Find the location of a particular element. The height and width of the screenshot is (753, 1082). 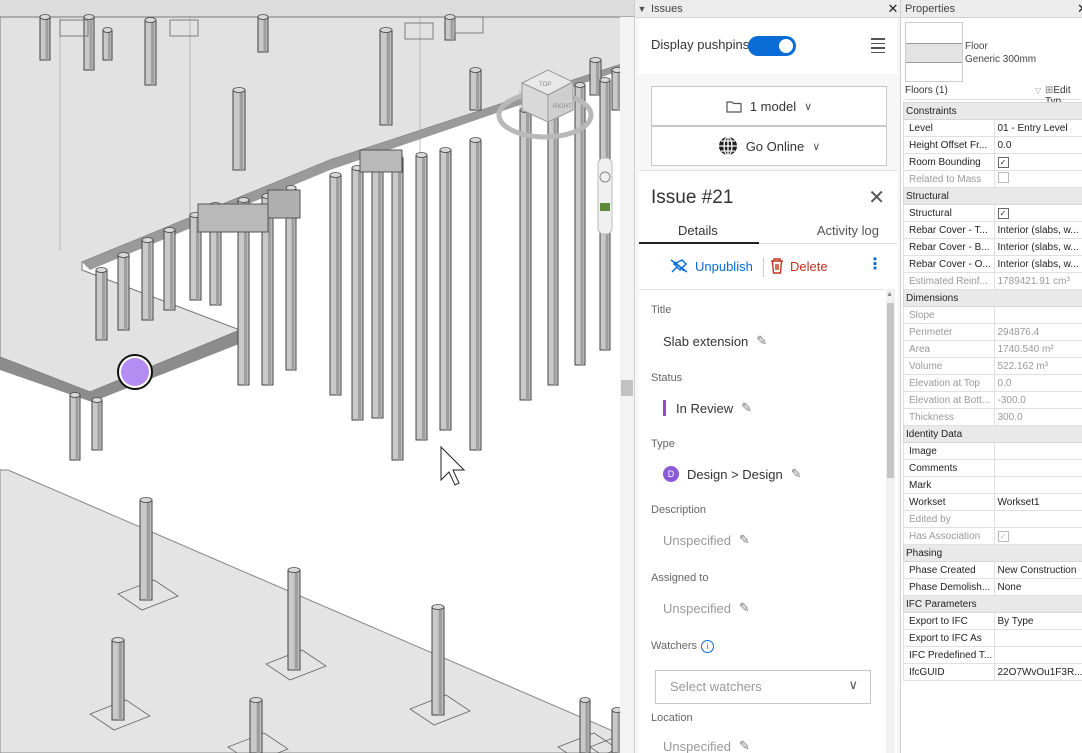

property-group-header: IFC Parameters is located at coordinates (992, 604).